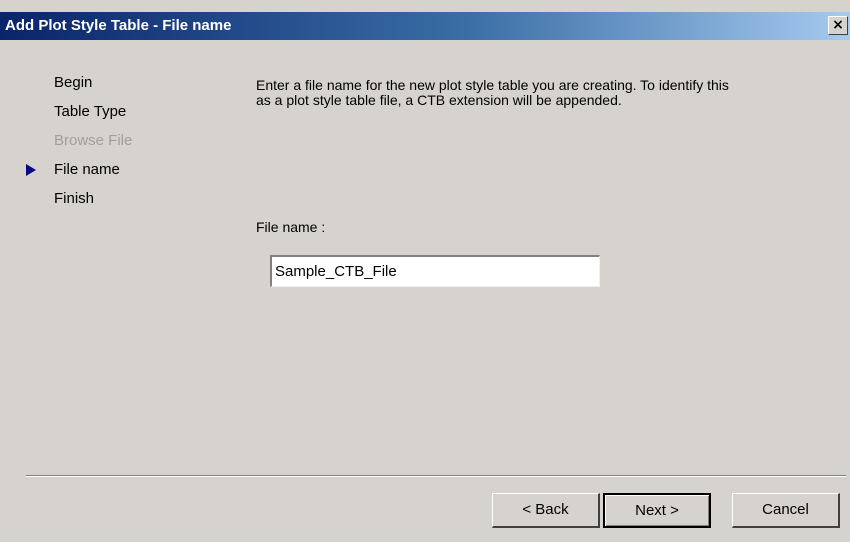 The image size is (850, 542). What do you see at coordinates (786, 510) in the screenshot?
I see `cancel-button: Cancel` at bounding box center [786, 510].